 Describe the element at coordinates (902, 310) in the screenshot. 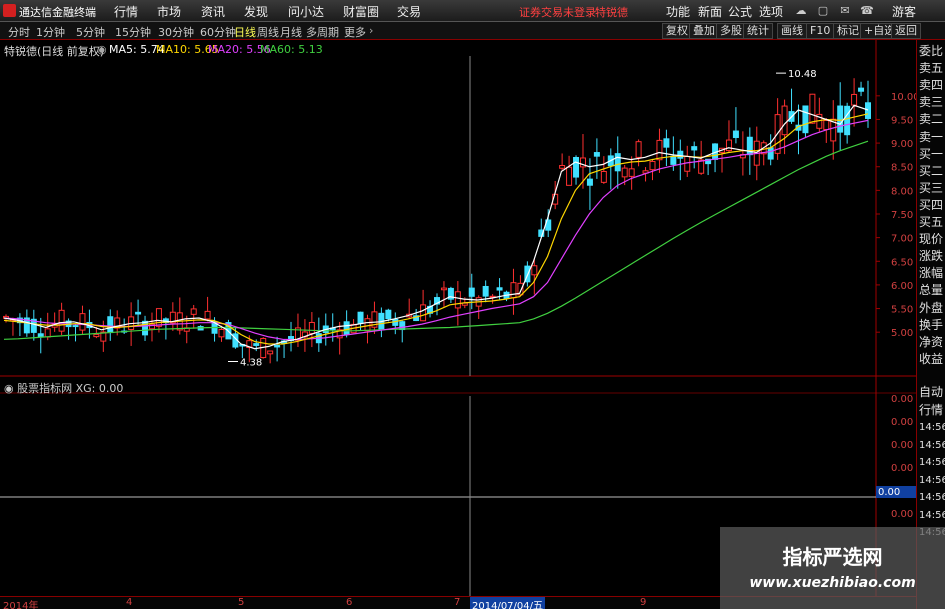

I see `y-tick-label: 5.50` at that location.